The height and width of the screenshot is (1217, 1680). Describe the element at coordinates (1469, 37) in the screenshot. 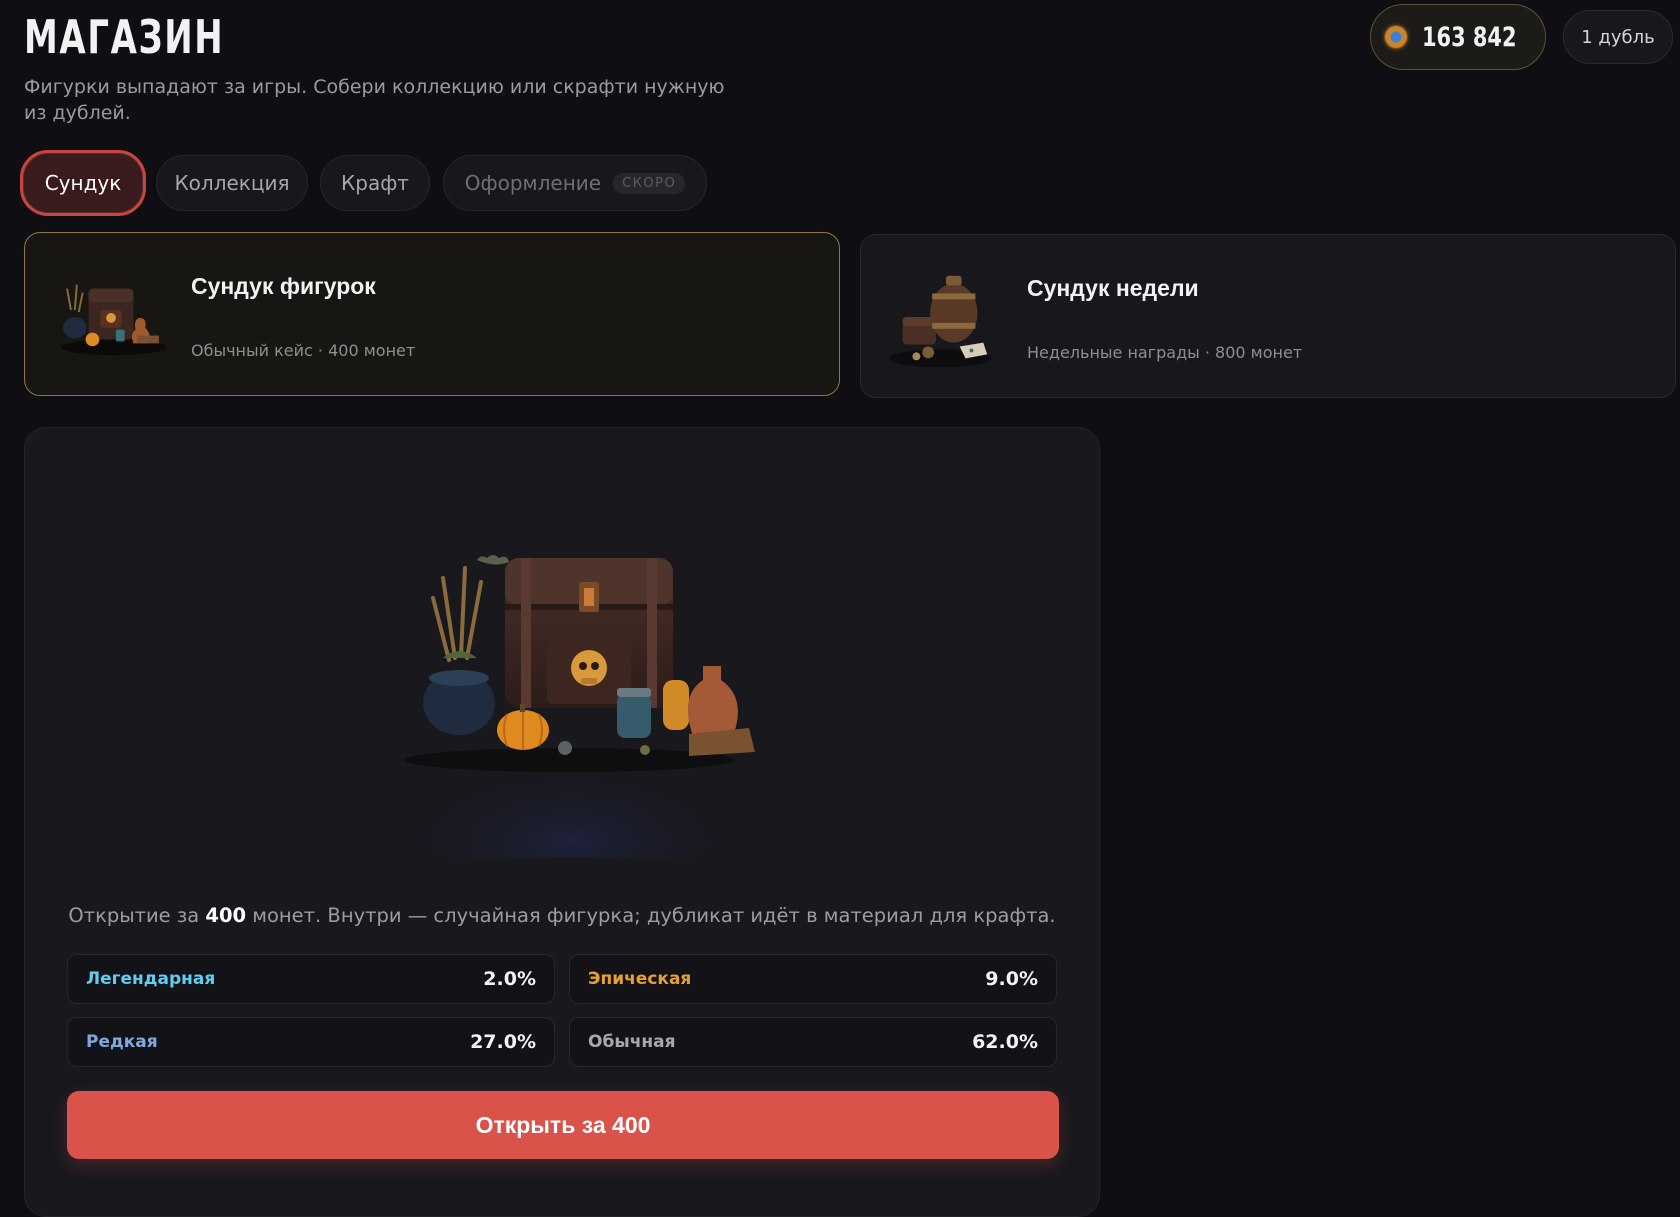

I see `coin-balance-value: 163 842` at that location.